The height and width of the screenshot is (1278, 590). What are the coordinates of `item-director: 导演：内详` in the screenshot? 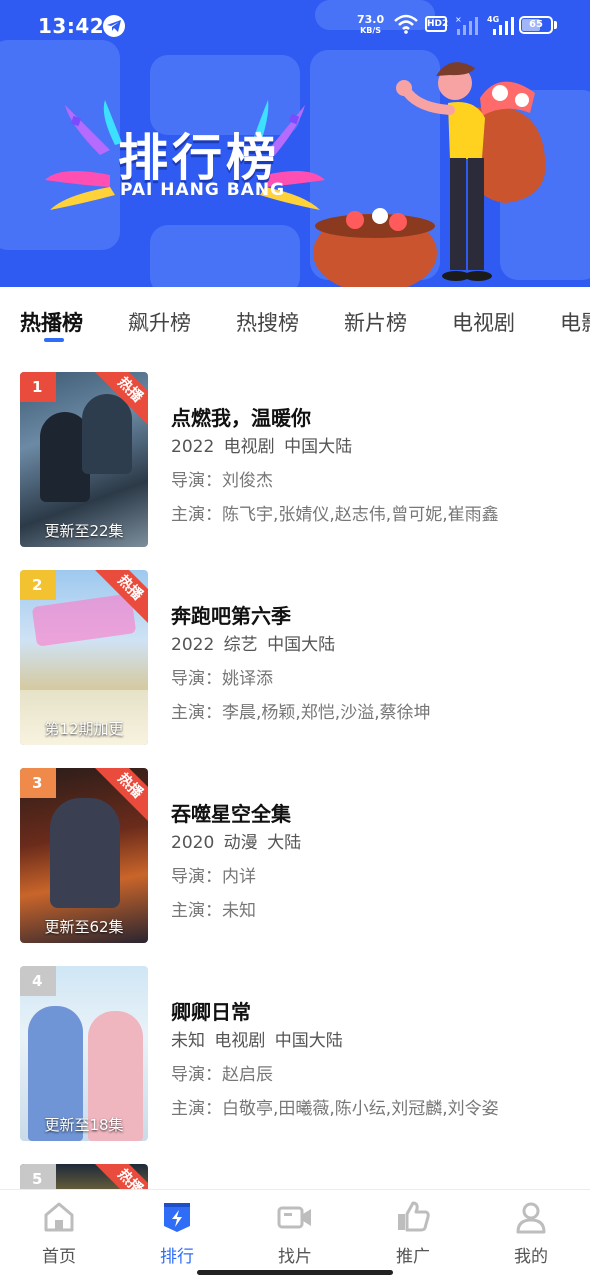 It's located at (213, 877).